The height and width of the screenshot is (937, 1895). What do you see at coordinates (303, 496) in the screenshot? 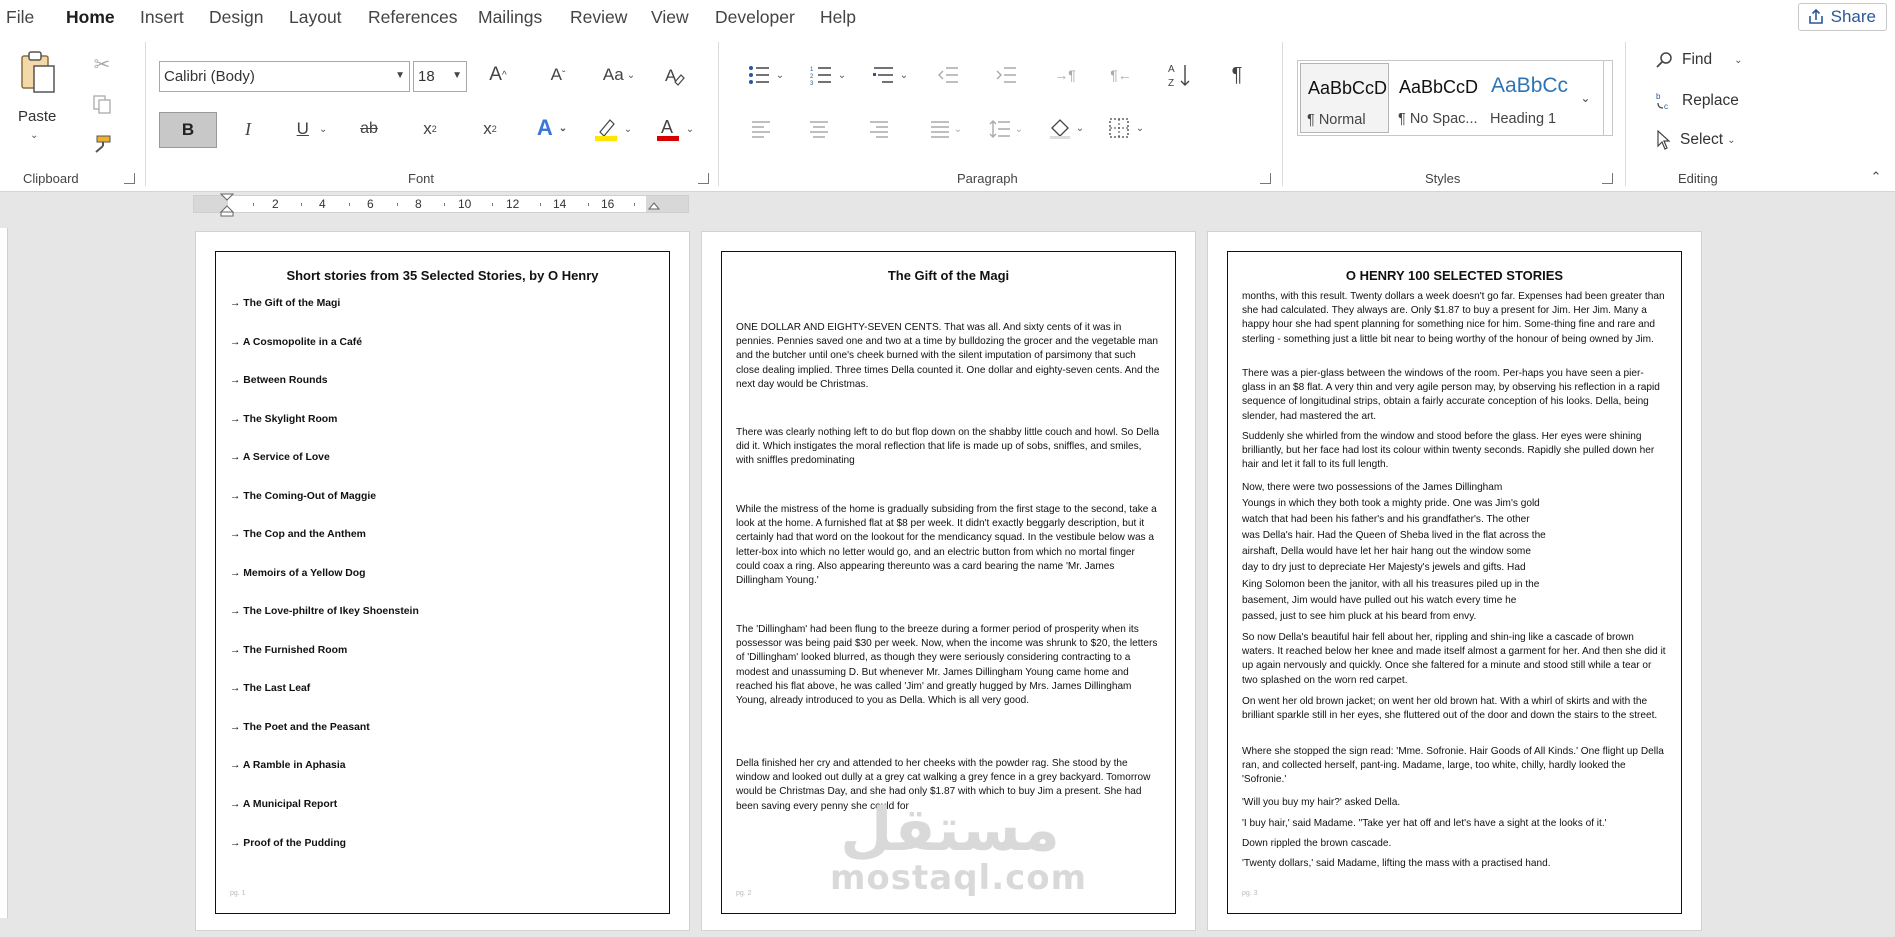
I see `toc-item: → The Coming-Out of Maggie` at bounding box center [303, 496].